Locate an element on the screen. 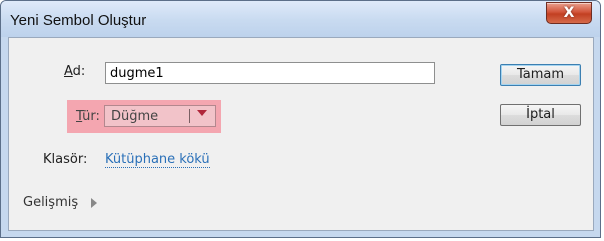 This screenshot has height=241, width=604. title-bar: Yeni Sembol Oluştur X is located at coordinates (300, 19).